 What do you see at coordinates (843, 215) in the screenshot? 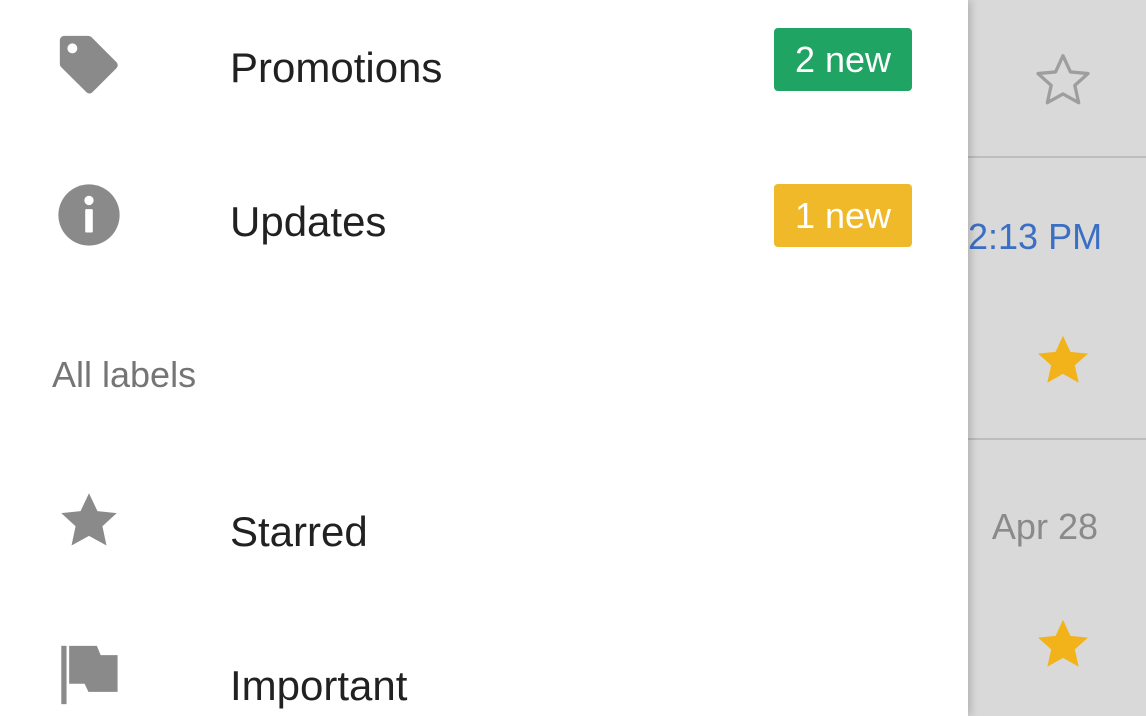
I see `new-count-badge: 1 new` at bounding box center [843, 215].